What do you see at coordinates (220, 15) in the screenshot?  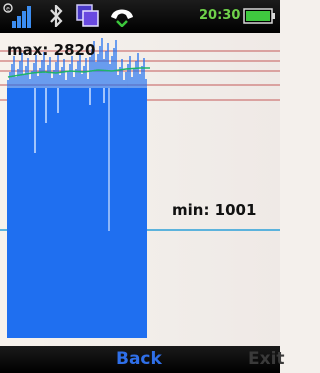 I see `clock: 20:30` at bounding box center [220, 15].